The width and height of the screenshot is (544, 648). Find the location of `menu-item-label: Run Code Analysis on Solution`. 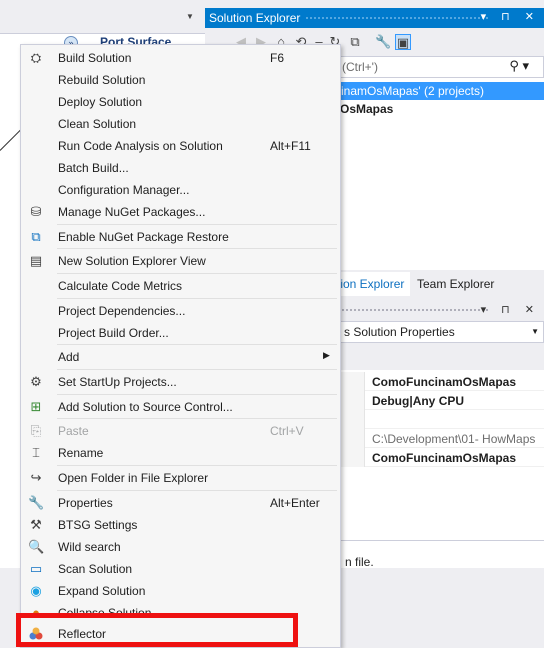

menu-item-label: Run Code Analysis on Solution is located at coordinates (140, 146).